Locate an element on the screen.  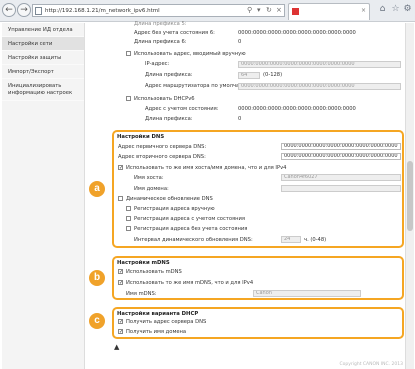
mdns-name-field: Canon is located at coordinates (307, 293).